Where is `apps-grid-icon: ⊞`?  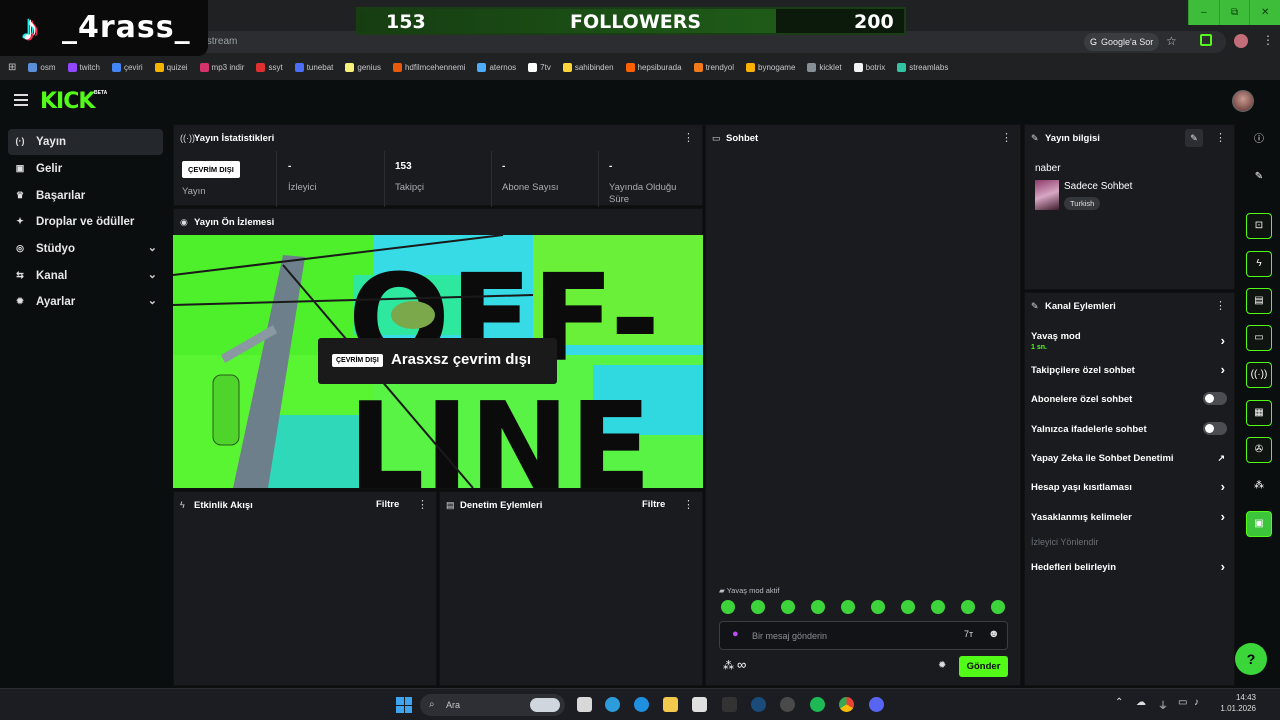 apps-grid-icon: ⊞ is located at coordinates (12, 67).